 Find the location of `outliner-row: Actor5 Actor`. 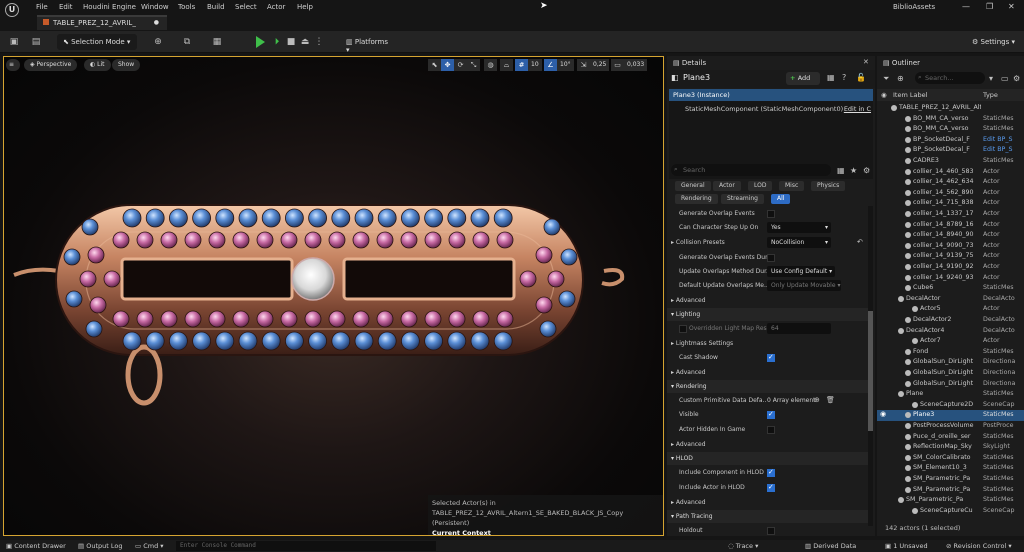

outliner-row: Actor5 Actor is located at coordinates (950, 309).